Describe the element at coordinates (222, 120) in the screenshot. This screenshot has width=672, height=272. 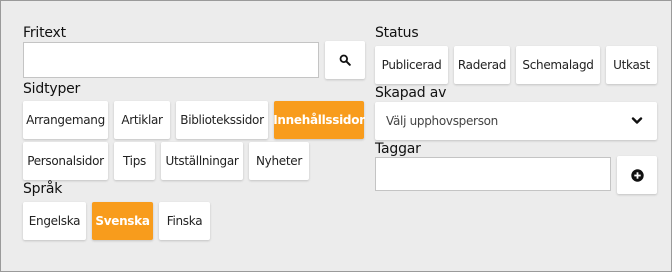
I see `sidtyp-bibliotekssidor-button: Bibliotekssidor` at that location.